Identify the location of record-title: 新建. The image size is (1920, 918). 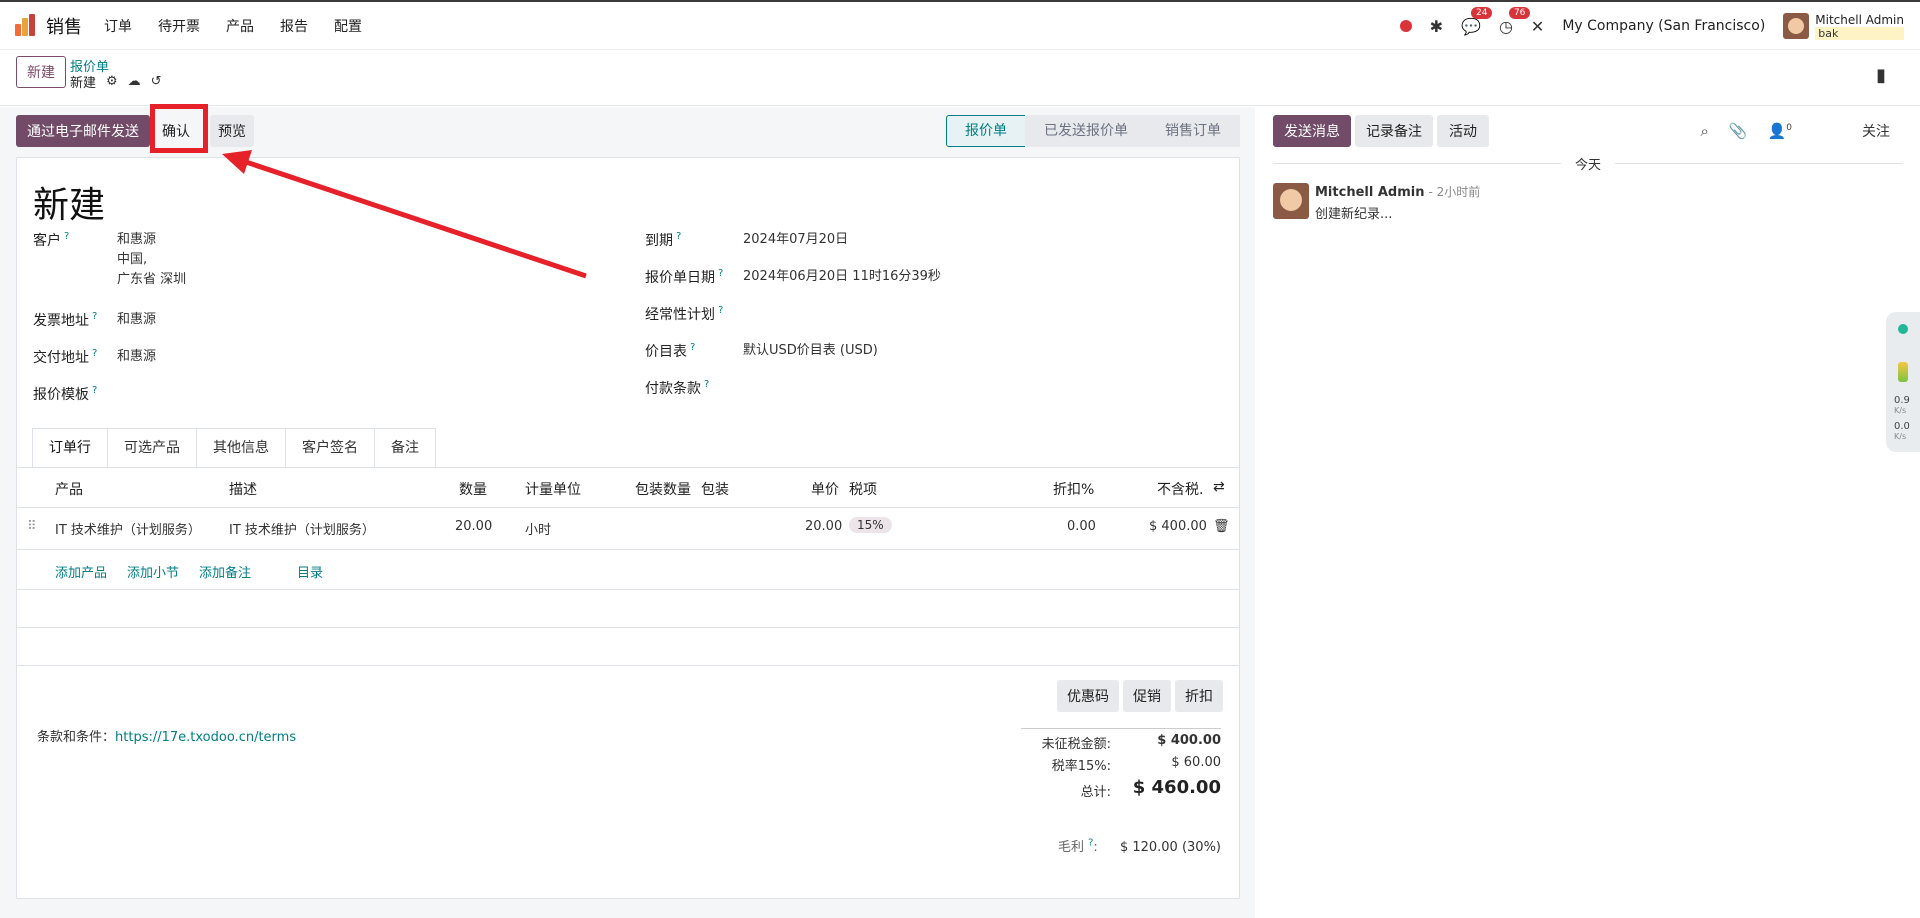
(69, 205).